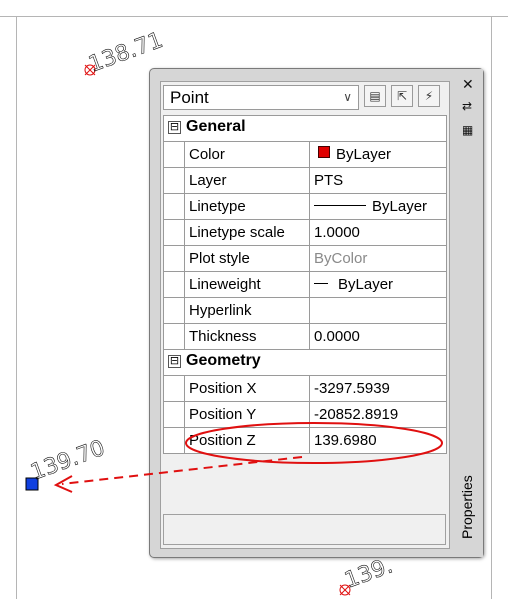 This screenshot has width=508, height=599. I want to click on object-type-value: Point, so click(189, 97).